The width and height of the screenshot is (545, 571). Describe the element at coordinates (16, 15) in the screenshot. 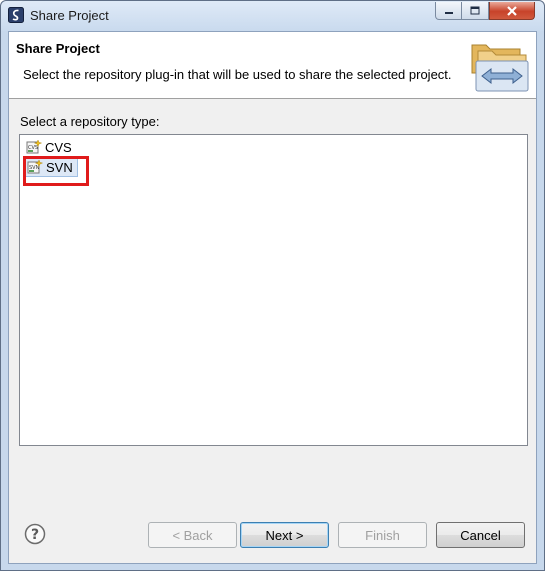

I see `eclipse-app-icon` at that location.